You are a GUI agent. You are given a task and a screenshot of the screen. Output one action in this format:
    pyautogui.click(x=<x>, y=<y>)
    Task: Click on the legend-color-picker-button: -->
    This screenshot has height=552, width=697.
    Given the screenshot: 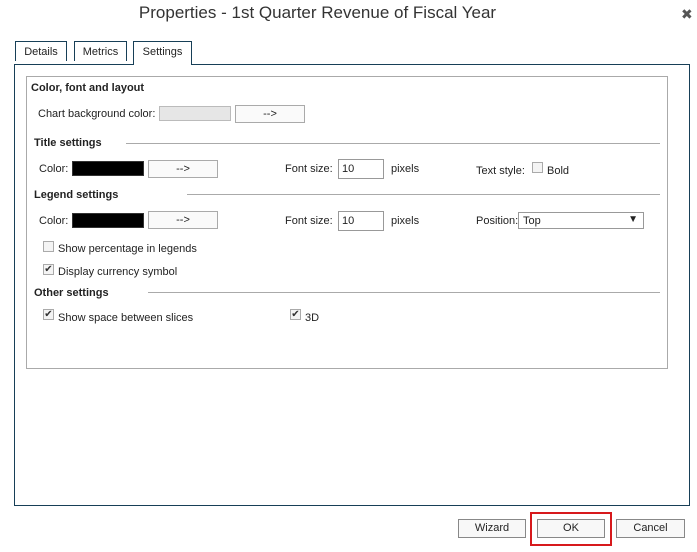 What is the action you would take?
    pyautogui.click(x=183, y=220)
    